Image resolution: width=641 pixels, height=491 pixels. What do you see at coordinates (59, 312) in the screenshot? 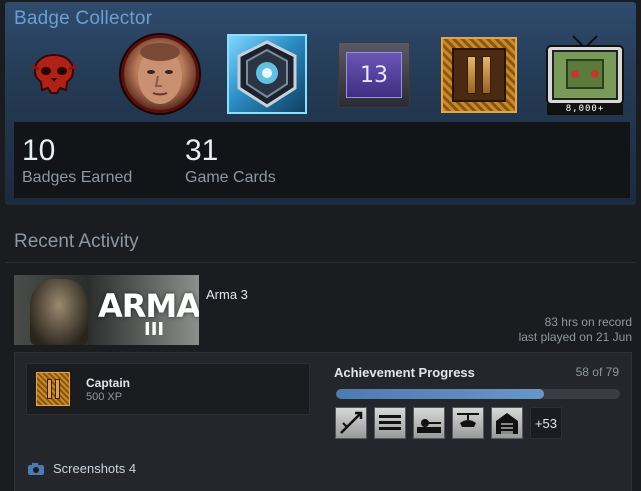
I see `soldier-figure` at bounding box center [59, 312].